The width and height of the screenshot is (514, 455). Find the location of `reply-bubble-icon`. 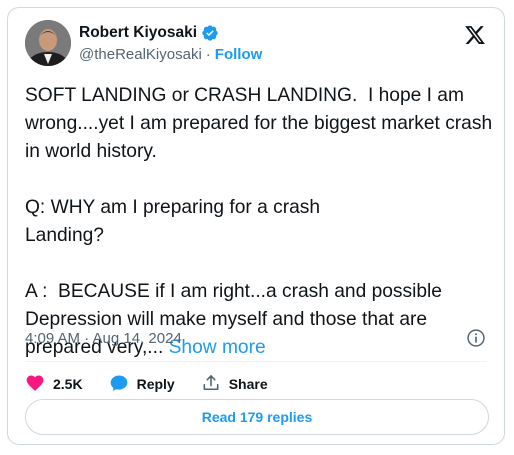

reply-bubble-icon is located at coordinates (119, 384).